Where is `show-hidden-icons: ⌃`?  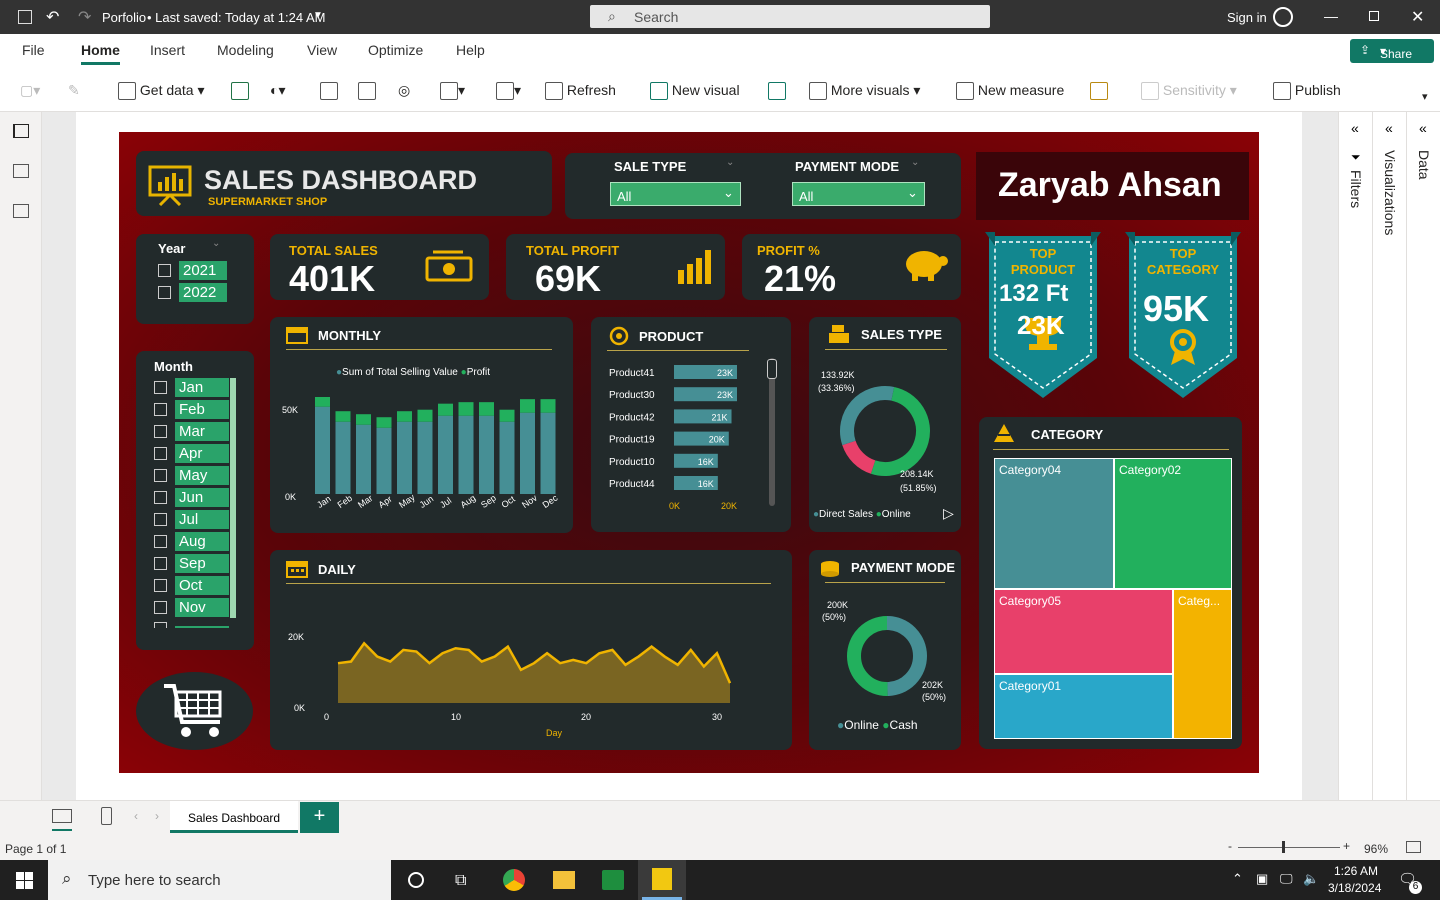 show-hidden-icons: ⌃ is located at coordinates (1237, 879).